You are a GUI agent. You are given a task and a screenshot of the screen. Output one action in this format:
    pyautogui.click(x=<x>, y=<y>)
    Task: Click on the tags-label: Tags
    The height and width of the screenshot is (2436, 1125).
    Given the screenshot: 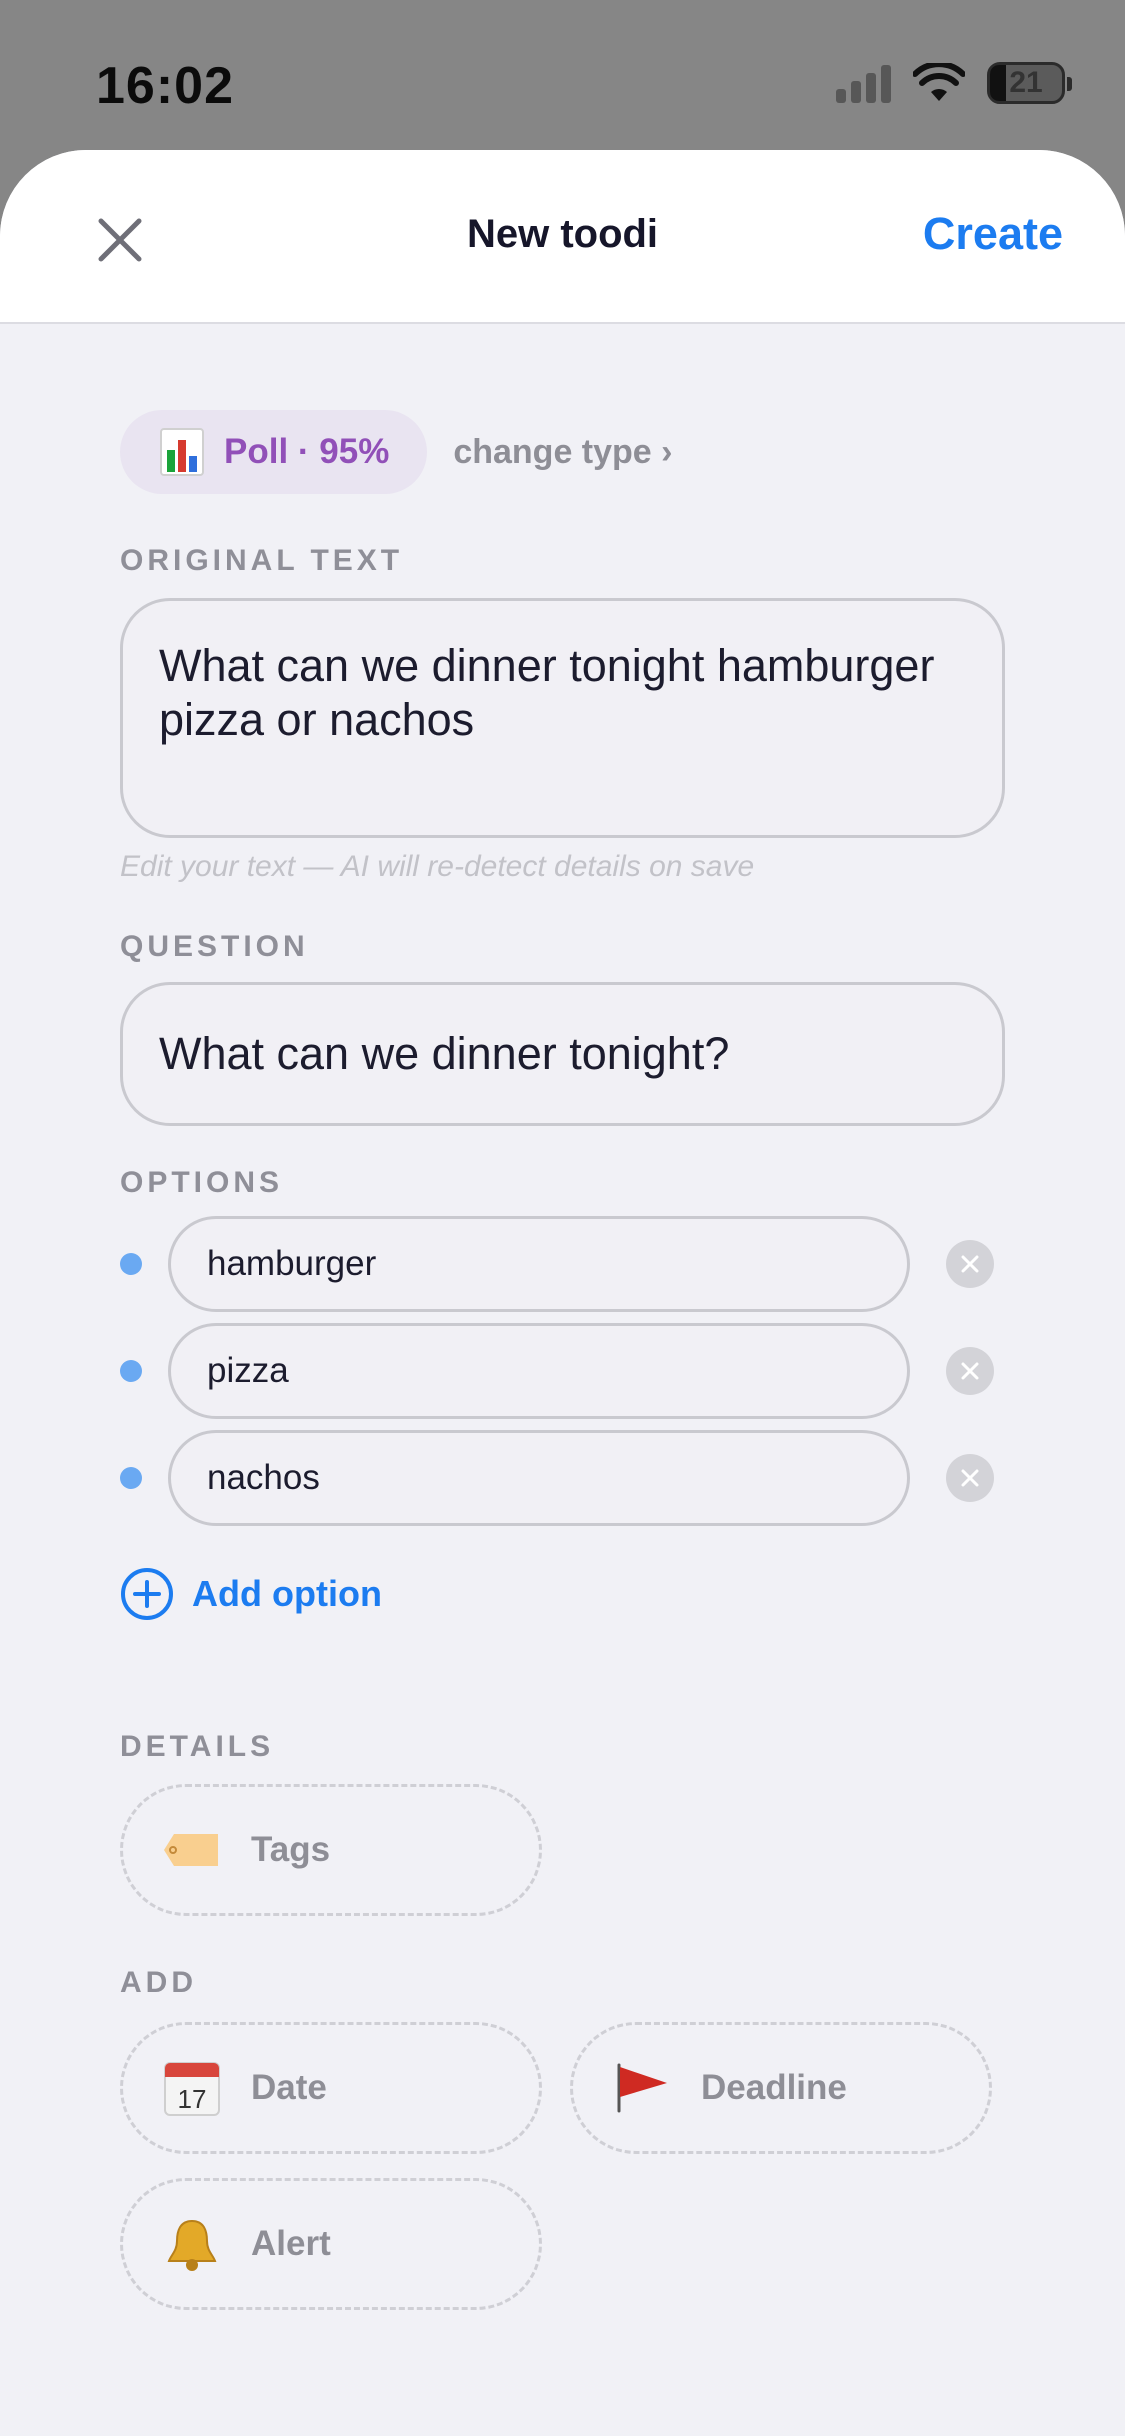 What is the action you would take?
    pyautogui.click(x=291, y=1849)
    